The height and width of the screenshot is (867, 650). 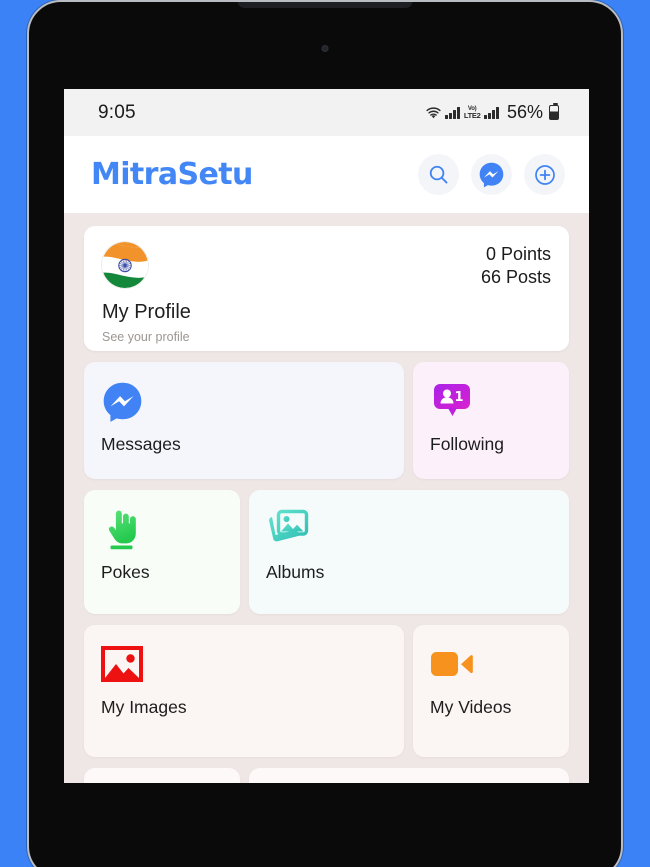 I want to click on search-icon, so click(x=438, y=174).